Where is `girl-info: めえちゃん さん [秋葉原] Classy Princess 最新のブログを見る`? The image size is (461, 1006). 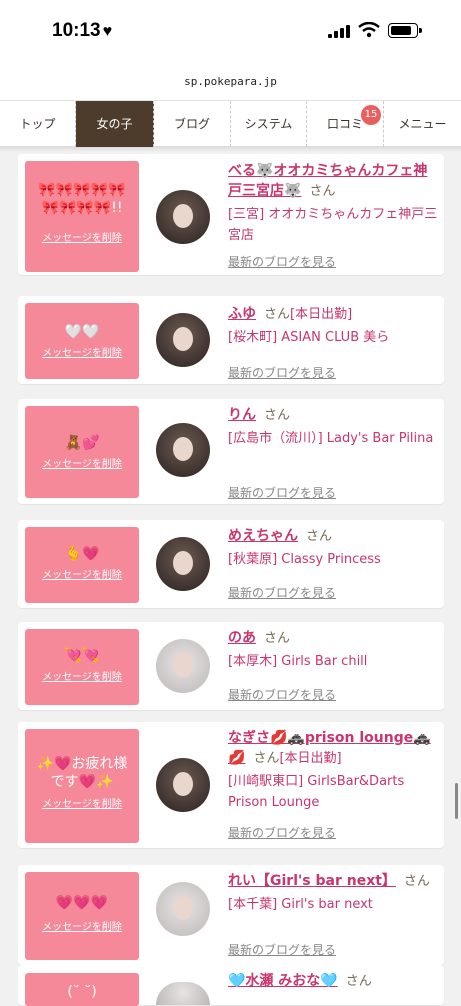
girl-info: めえちゃん さん [秋葉原] Classy Princess 最新のブログを見る is located at coordinates (333, 563).